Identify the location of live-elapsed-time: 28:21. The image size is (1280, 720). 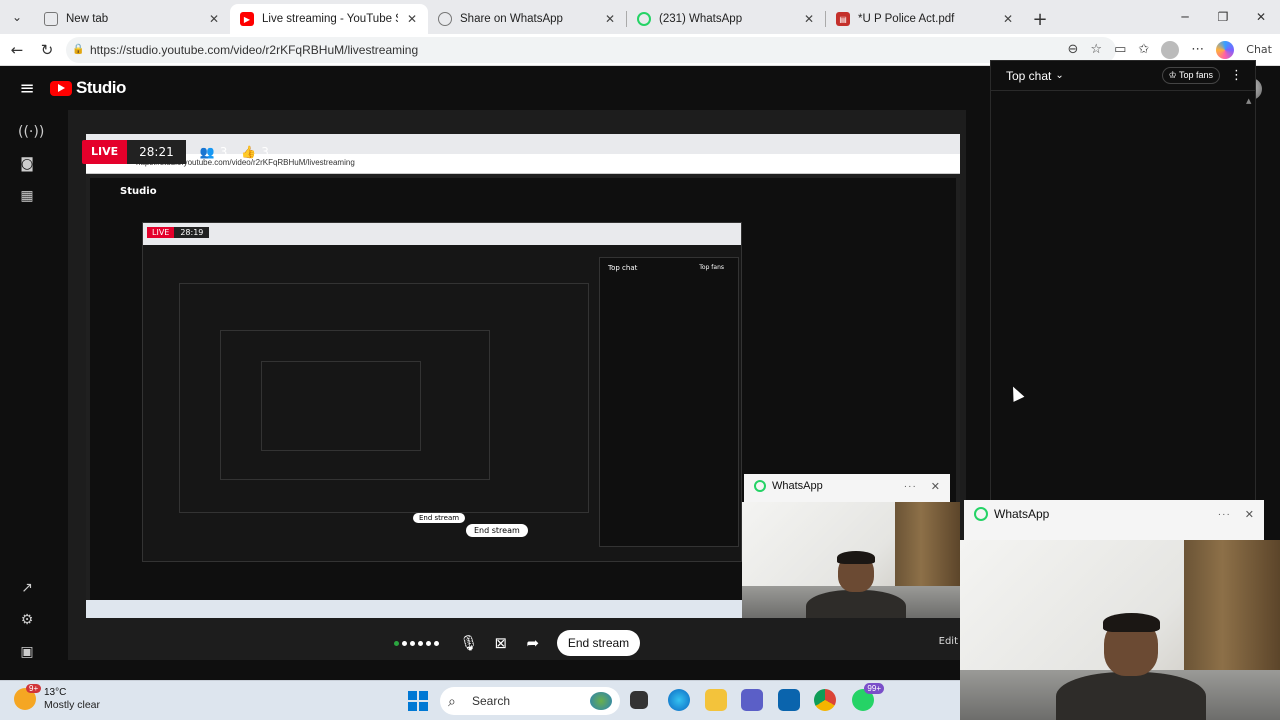
(156, 152).